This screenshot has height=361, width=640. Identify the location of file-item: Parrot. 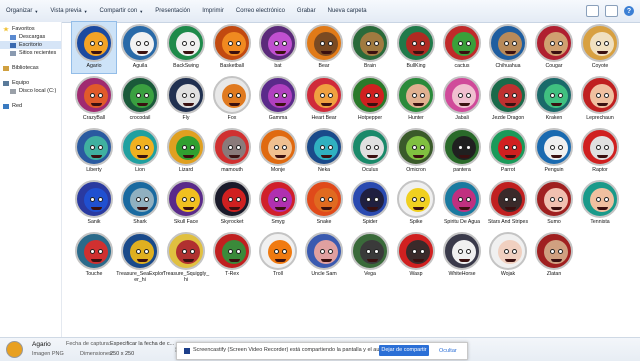
(508, 151).